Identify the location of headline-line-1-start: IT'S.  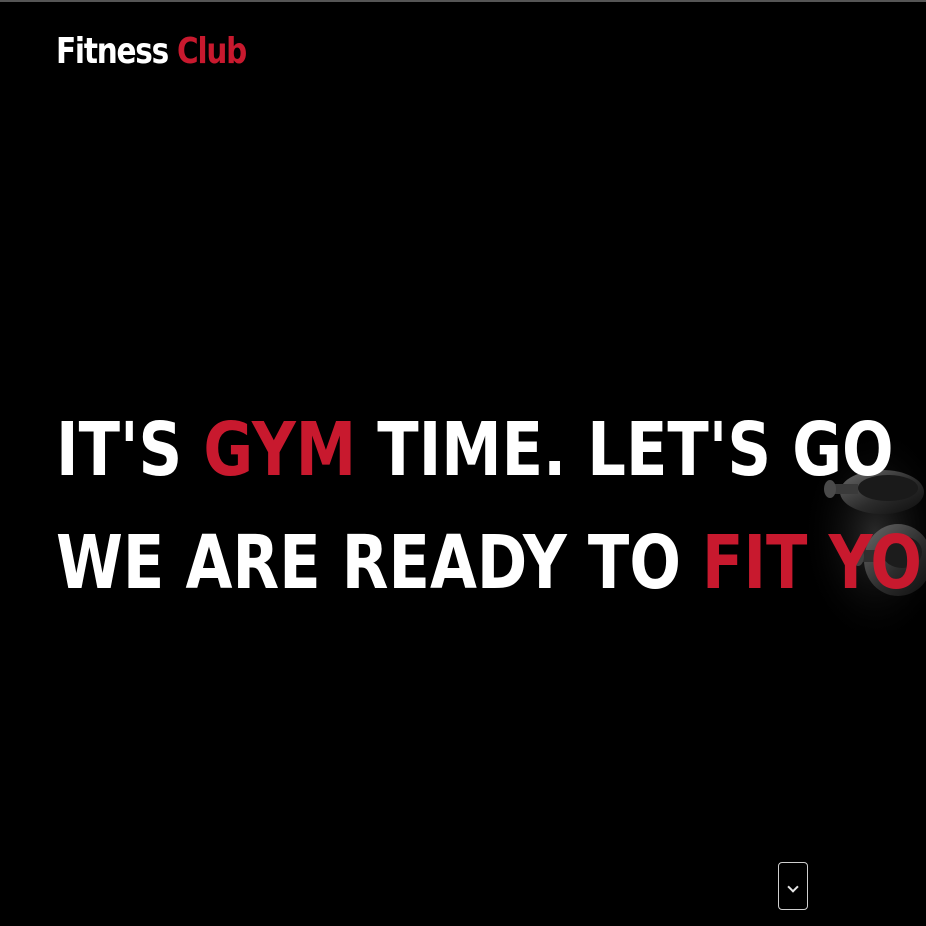
(130, 450).